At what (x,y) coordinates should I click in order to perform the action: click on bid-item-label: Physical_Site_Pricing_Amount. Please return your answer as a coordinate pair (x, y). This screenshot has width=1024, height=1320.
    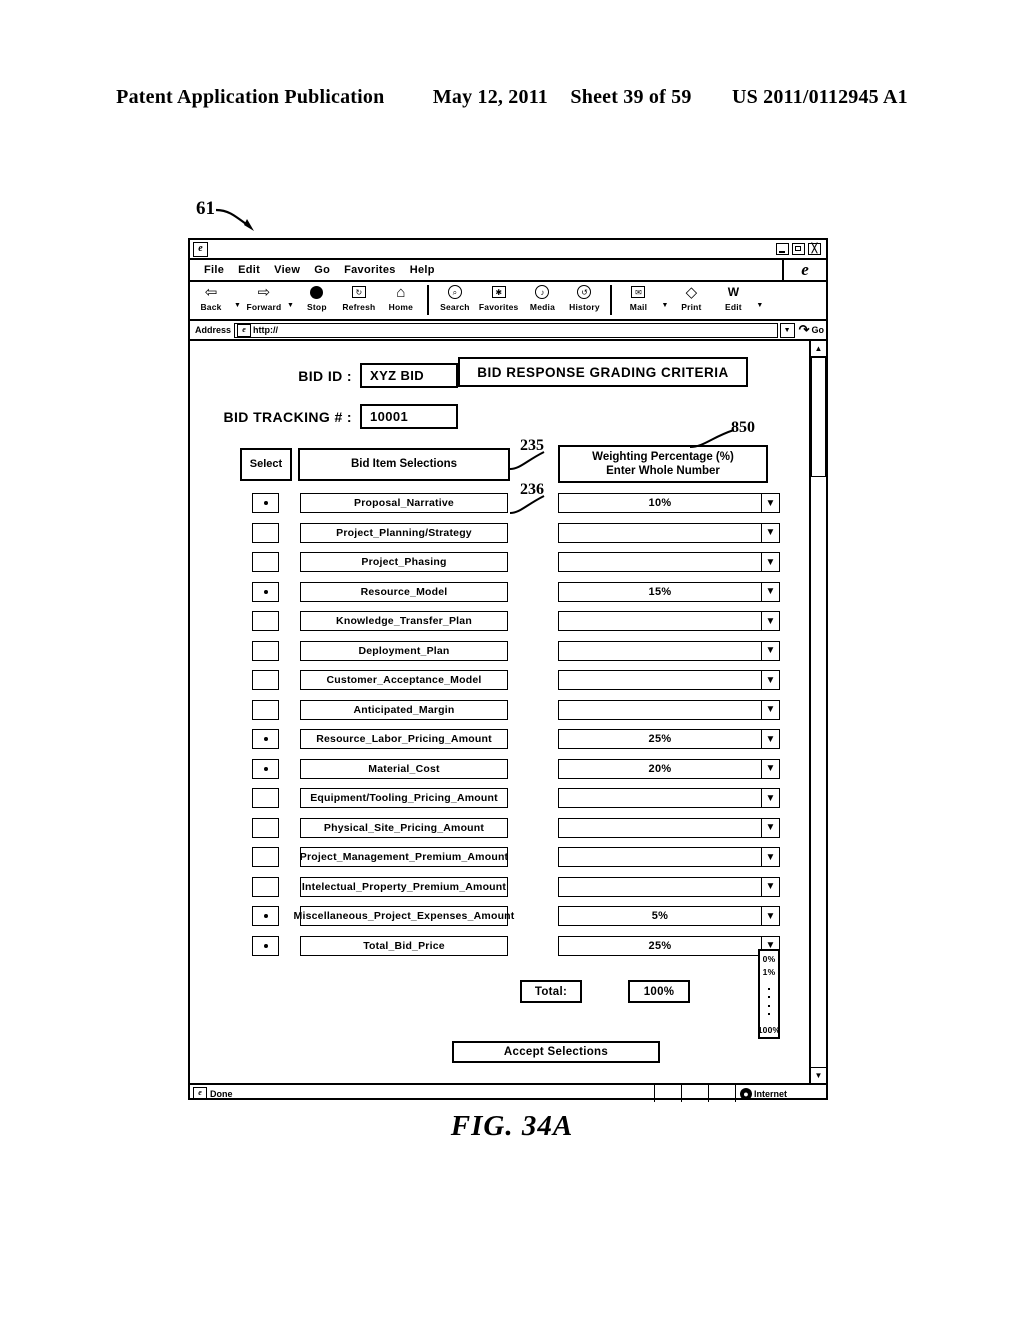
    Looking at the image, I should click on (404, 827).